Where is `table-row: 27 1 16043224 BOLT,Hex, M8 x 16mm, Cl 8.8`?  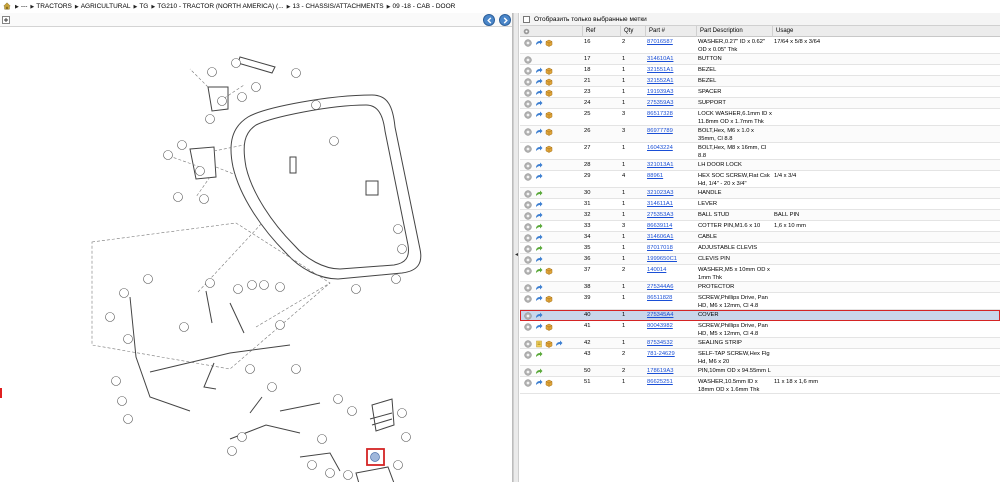
table-row: 27 1 16043224 BOLT,Hex, M8 x 16mm, Cl 8.8 is located at coordinates (760, 151).